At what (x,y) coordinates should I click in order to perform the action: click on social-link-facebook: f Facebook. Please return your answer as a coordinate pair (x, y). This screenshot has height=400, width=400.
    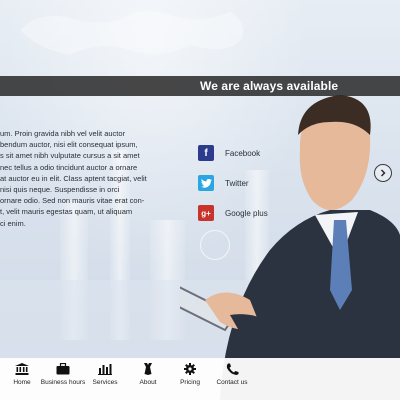
    Looking at the image, I should click on (253, 153).